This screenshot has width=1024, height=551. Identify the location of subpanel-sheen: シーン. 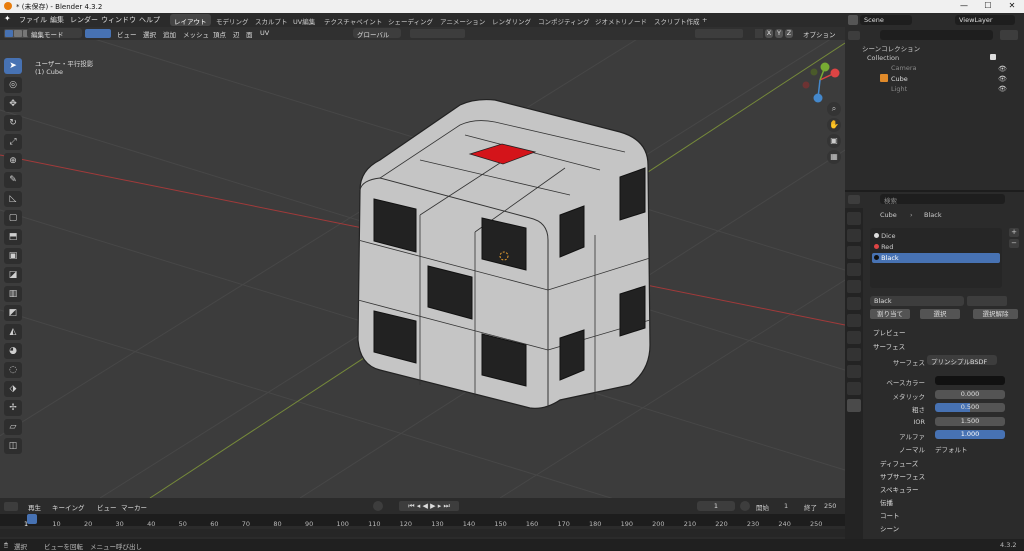
(889, 528).